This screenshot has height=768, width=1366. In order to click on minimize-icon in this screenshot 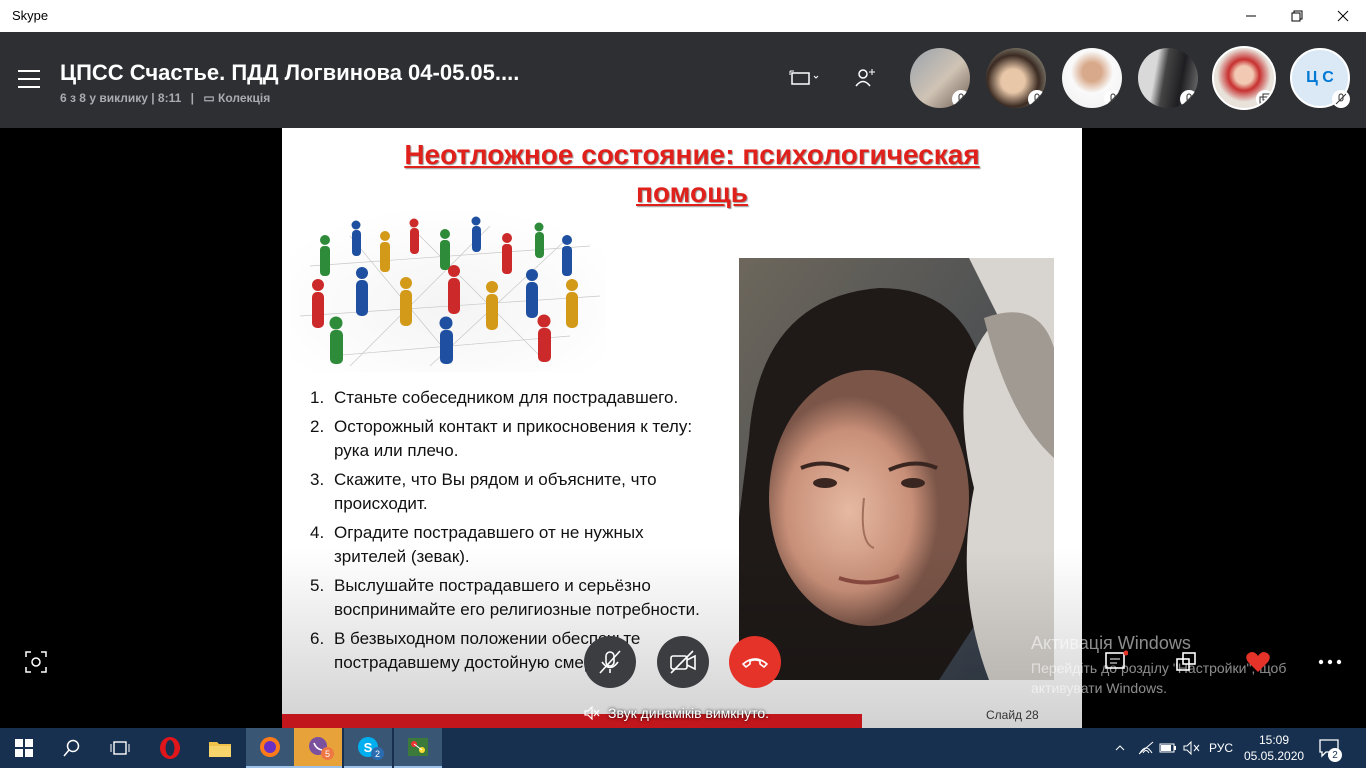, I will do `click(1251, 16)`.